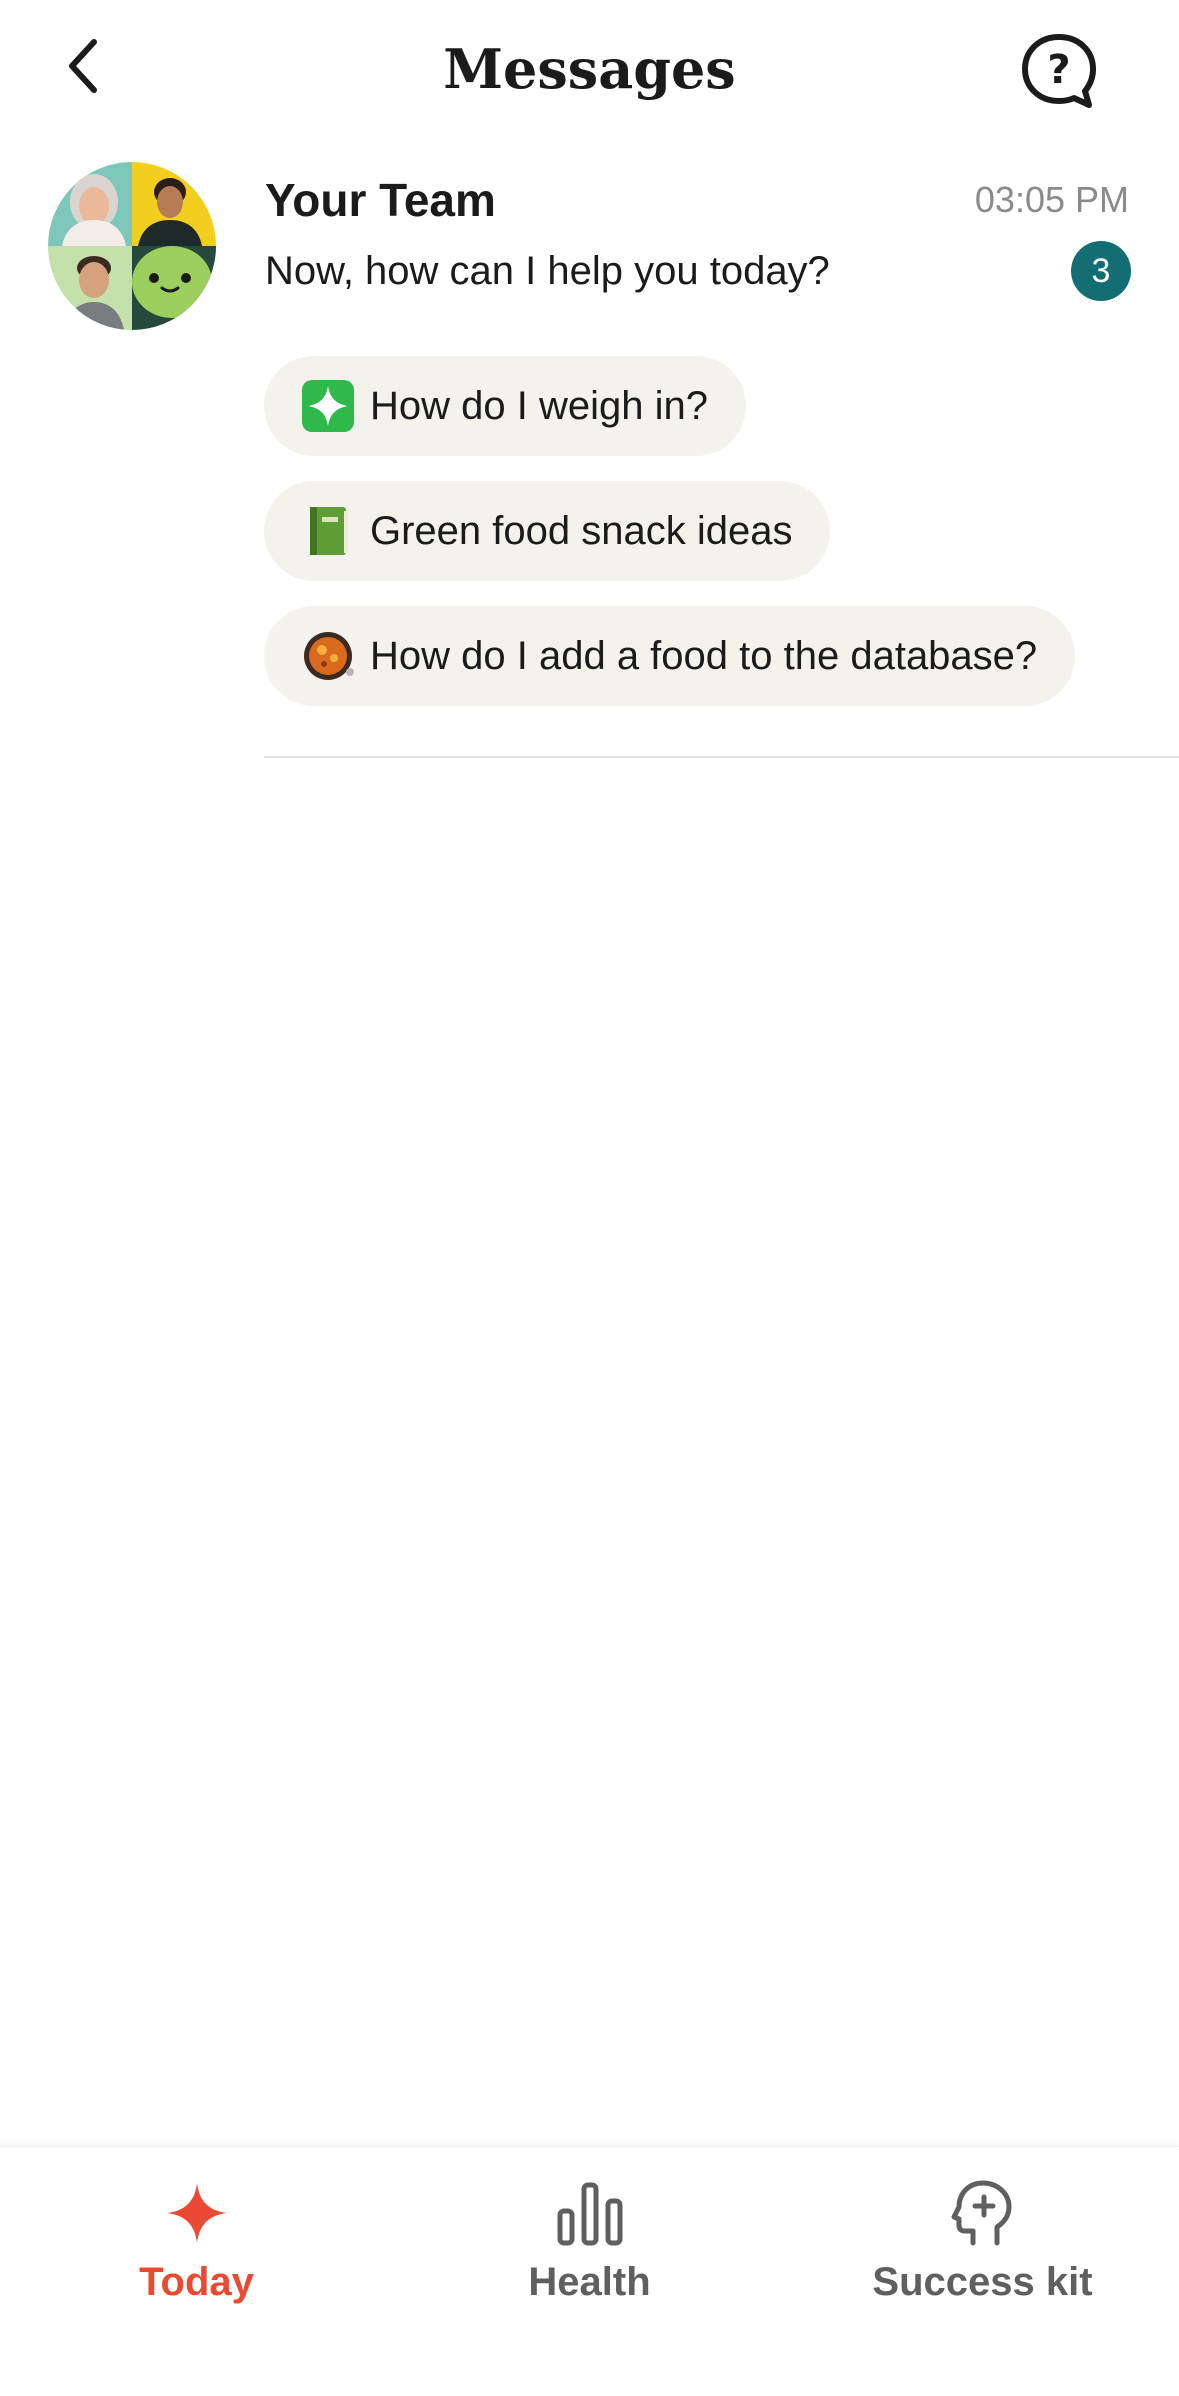 This screenshot has width=1179, height=2396. What do you see at coordinates (196, 2282) in the screenshot?
I see `nav-label-today: Today` at bounding box center [196, 2282].